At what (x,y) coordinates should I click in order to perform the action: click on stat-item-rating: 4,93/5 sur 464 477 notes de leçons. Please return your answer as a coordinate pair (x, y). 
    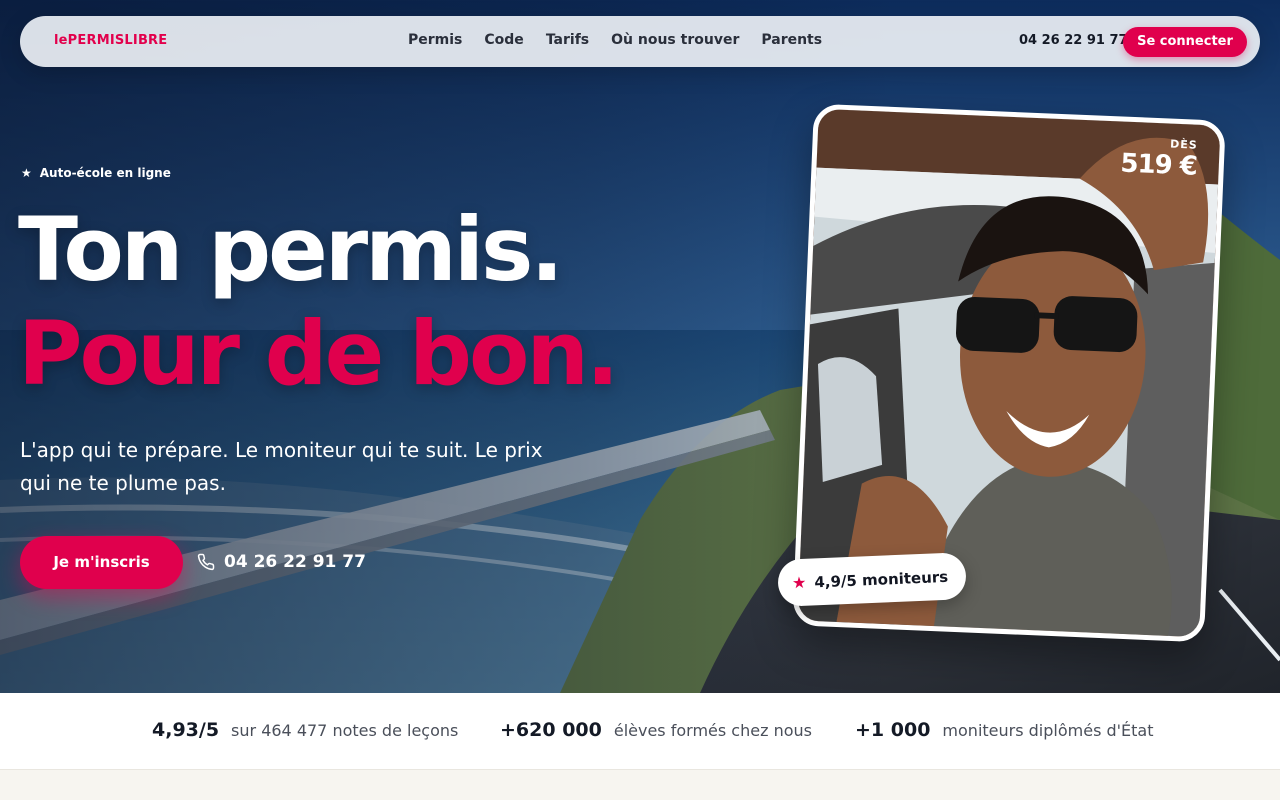
    Looking at the image, I should click on (305, 730).